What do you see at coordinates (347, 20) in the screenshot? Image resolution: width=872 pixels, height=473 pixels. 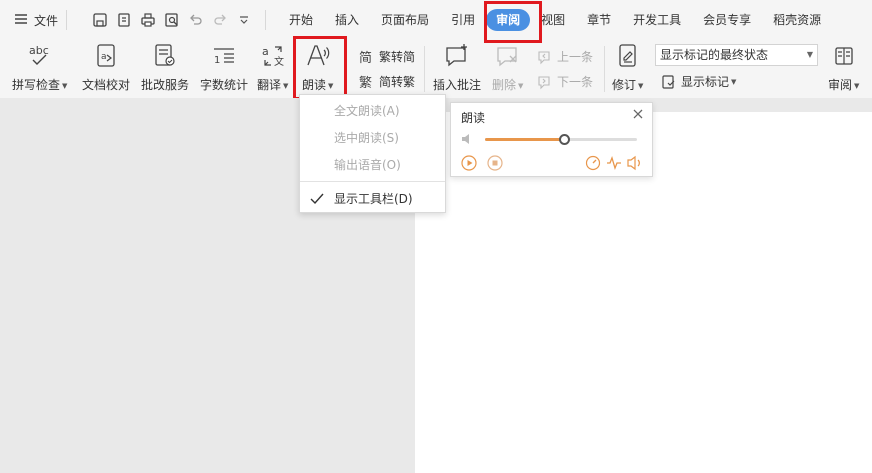 I see `tab-insert: 插入` at bounding box center [347, 20].